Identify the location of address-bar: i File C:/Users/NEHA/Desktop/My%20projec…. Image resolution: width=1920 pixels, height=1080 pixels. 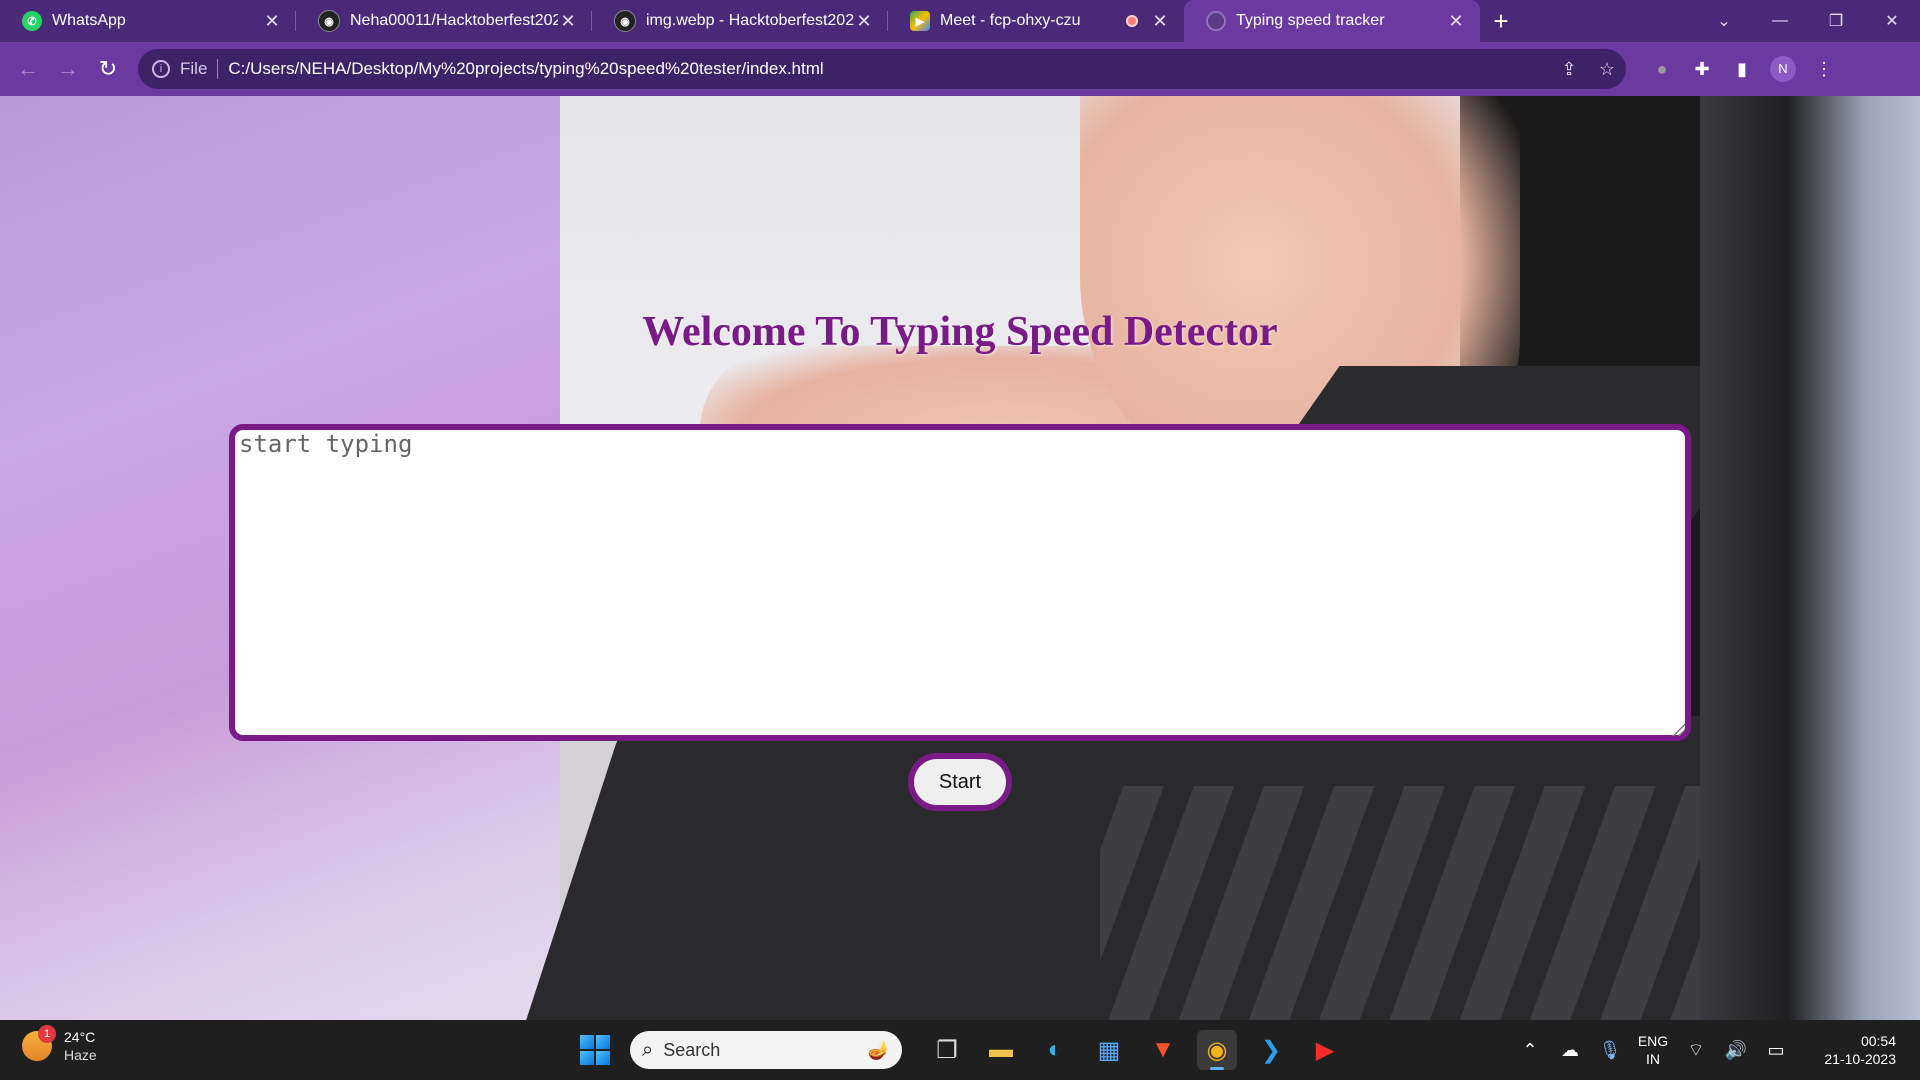
(882, 69).